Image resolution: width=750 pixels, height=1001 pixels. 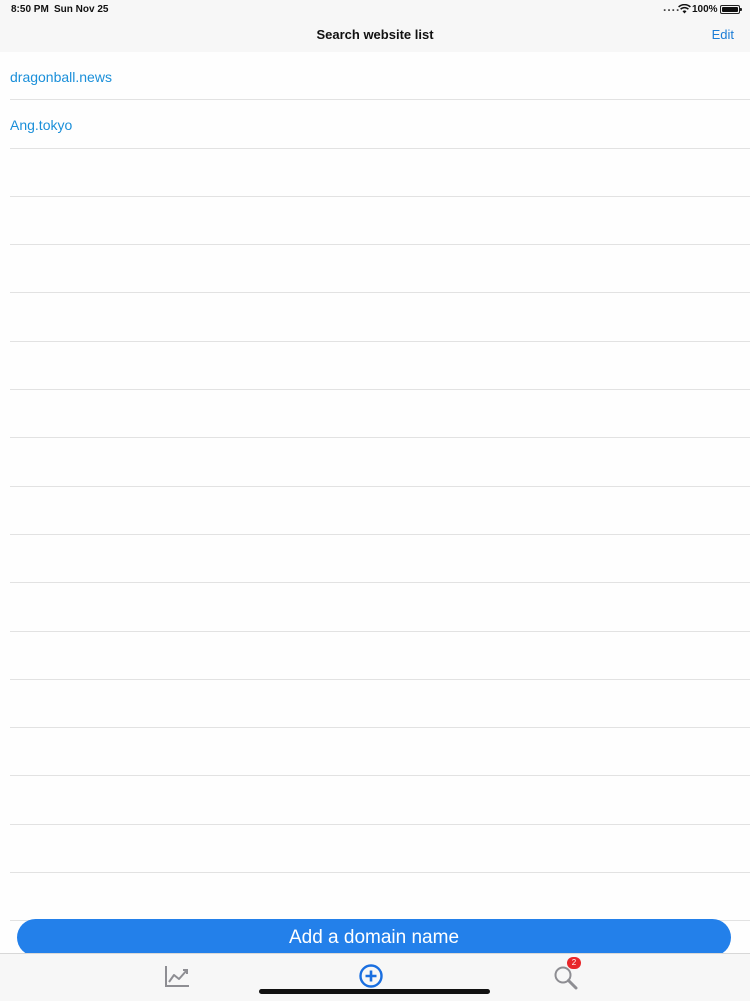 I want to click on status-date: Sun Nov 25, so click(x=81, y=9).